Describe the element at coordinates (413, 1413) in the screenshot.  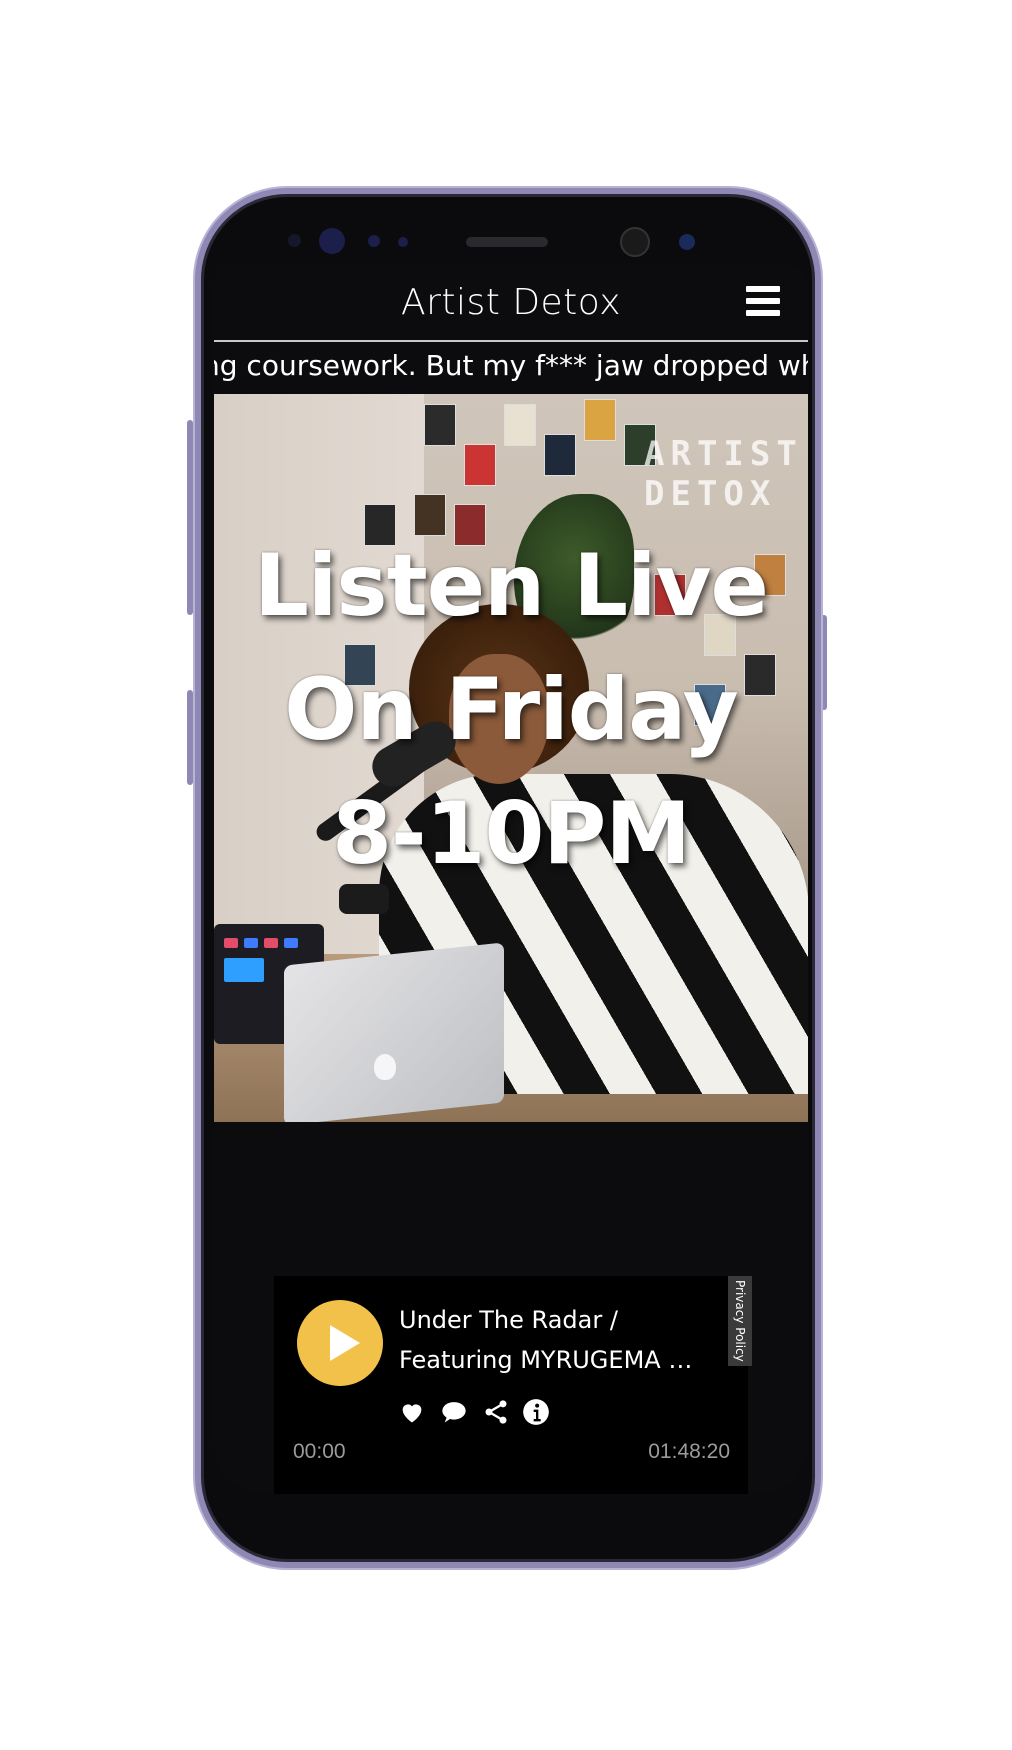
I see `heart-icon` at that location.